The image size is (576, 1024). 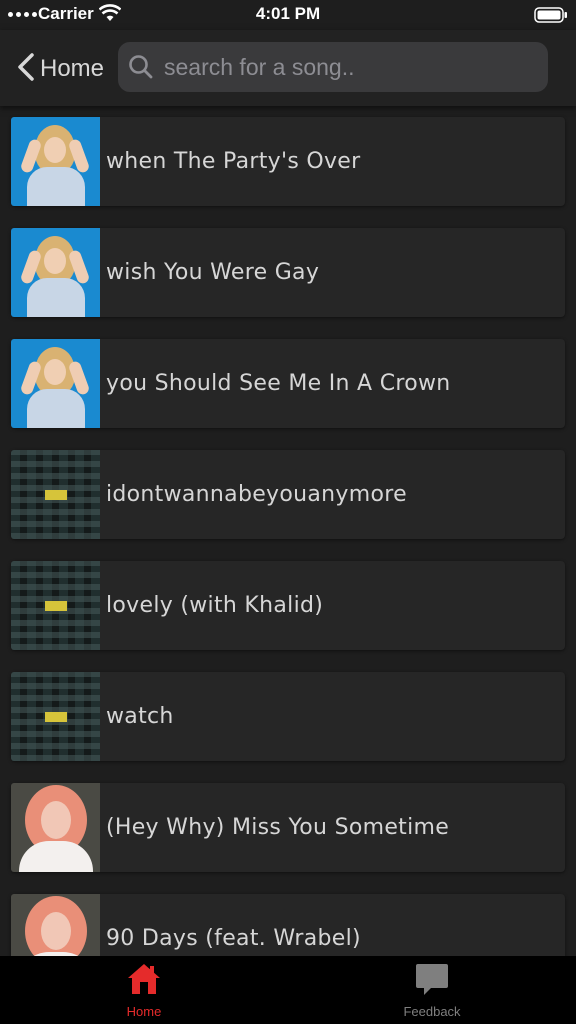 What do you see at coordinates (233, 938) in the screenshot?
I see `song-title: 90 Days (feat. Wrabel)` at bounding box center [233, 938].